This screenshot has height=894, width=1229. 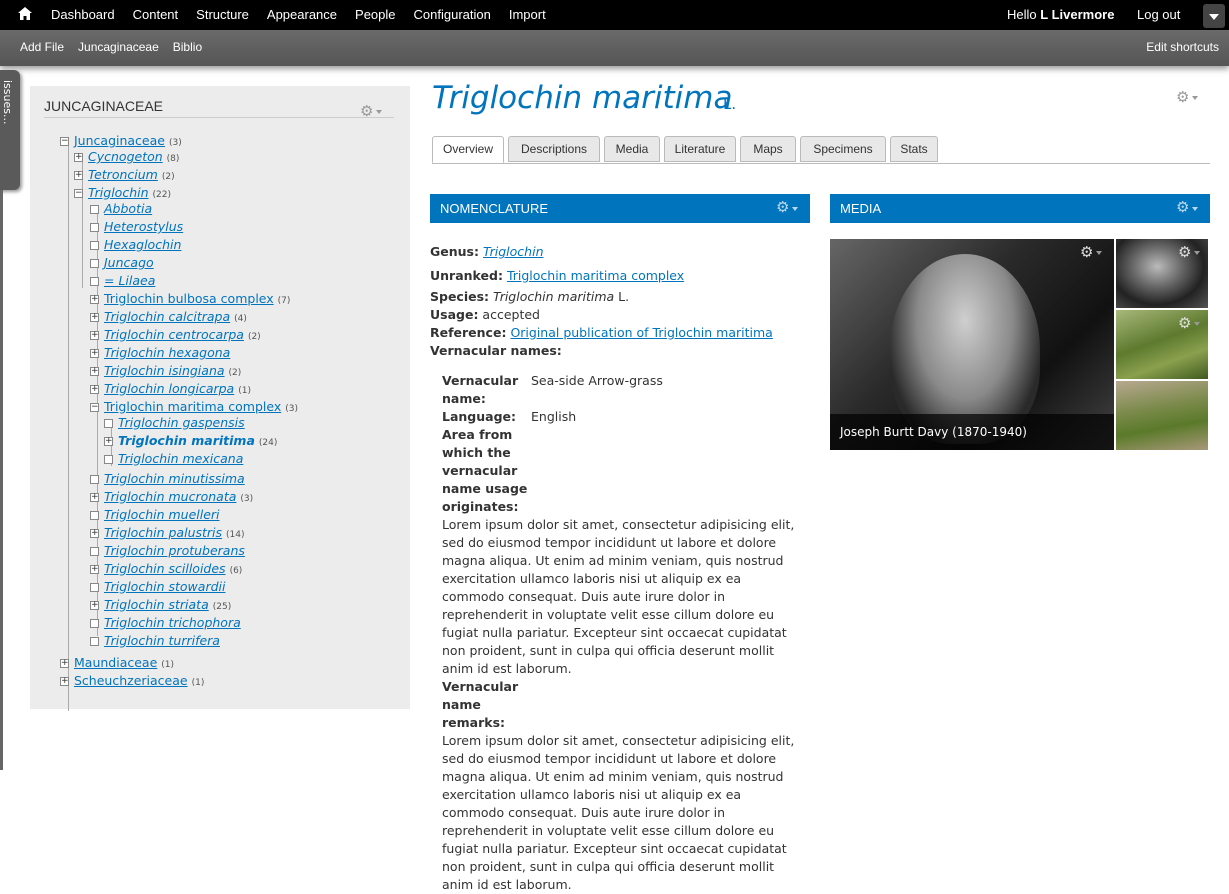 I want to click on tree-item-link: = Lilaea, so click(x=129, y=280).